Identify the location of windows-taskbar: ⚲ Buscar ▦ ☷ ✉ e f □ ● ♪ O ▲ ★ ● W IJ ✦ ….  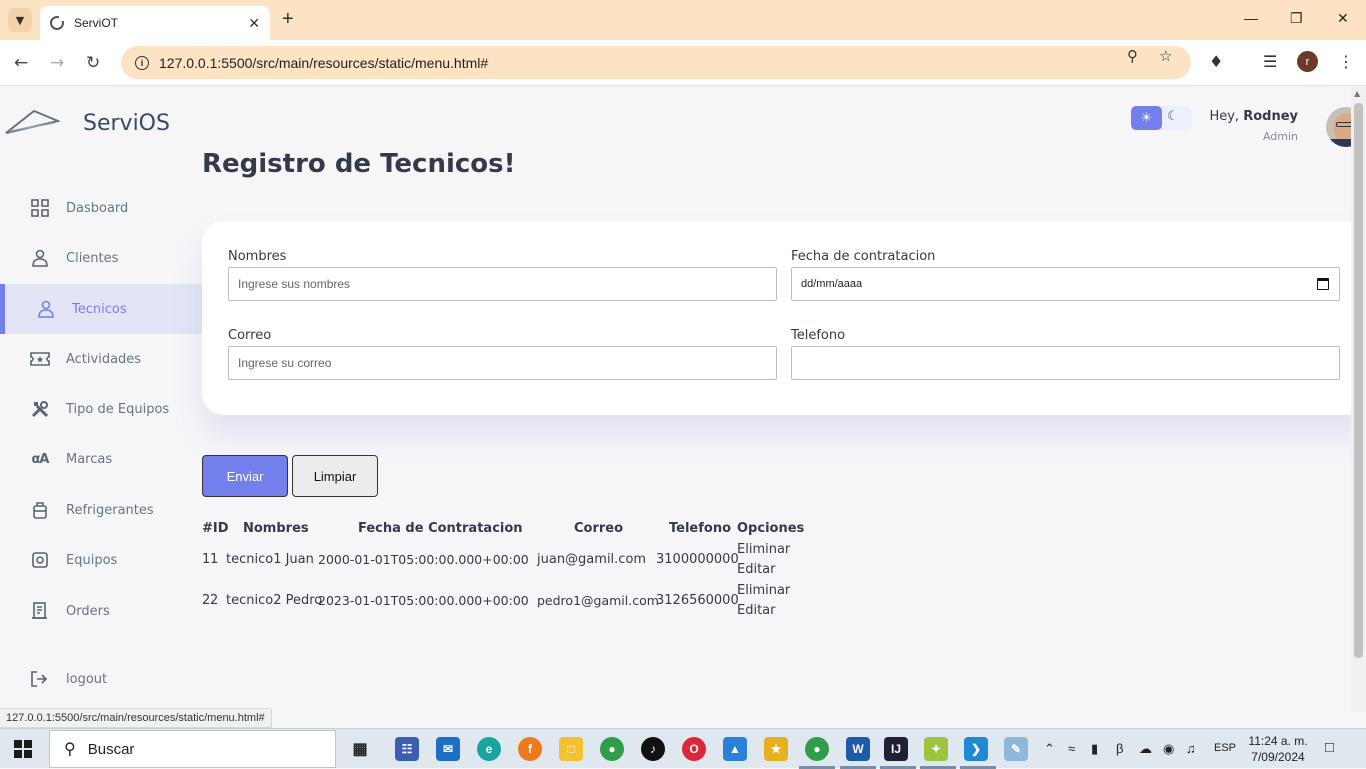
(683, 748).